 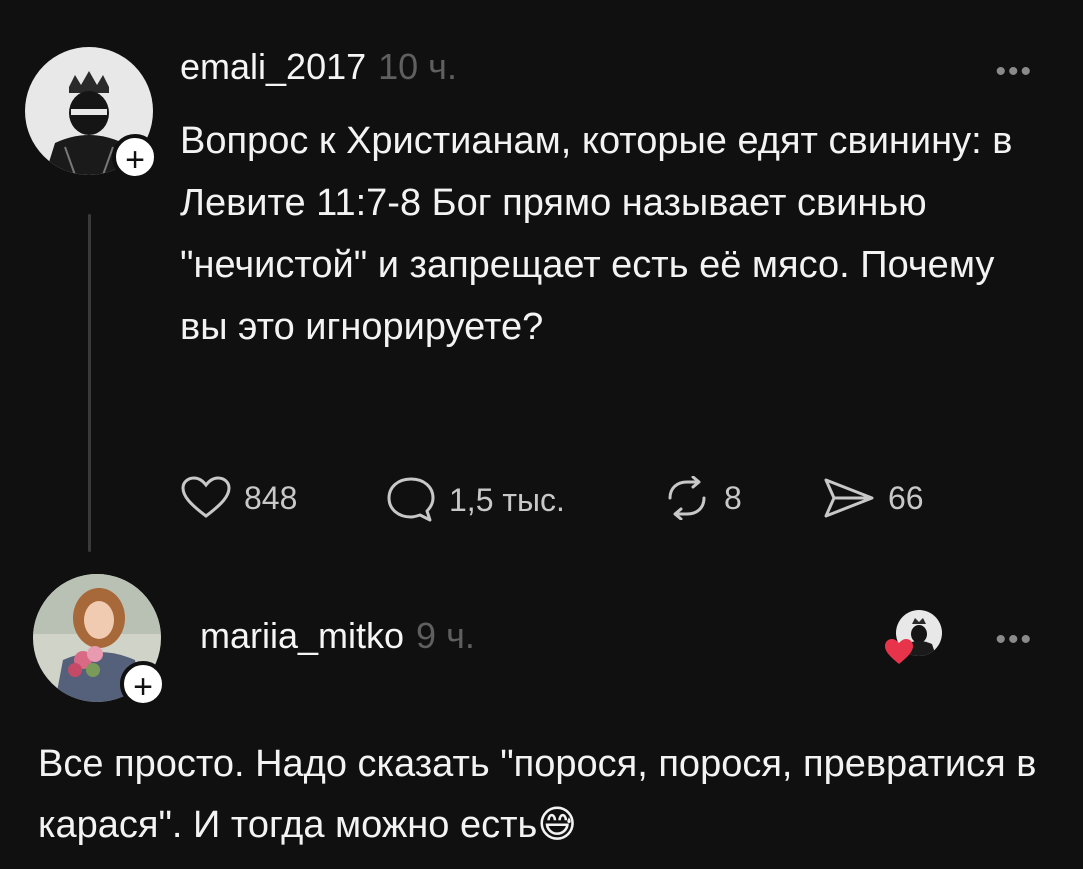 I want to click on post-more-button: •••, so click(x=1014, y=72).